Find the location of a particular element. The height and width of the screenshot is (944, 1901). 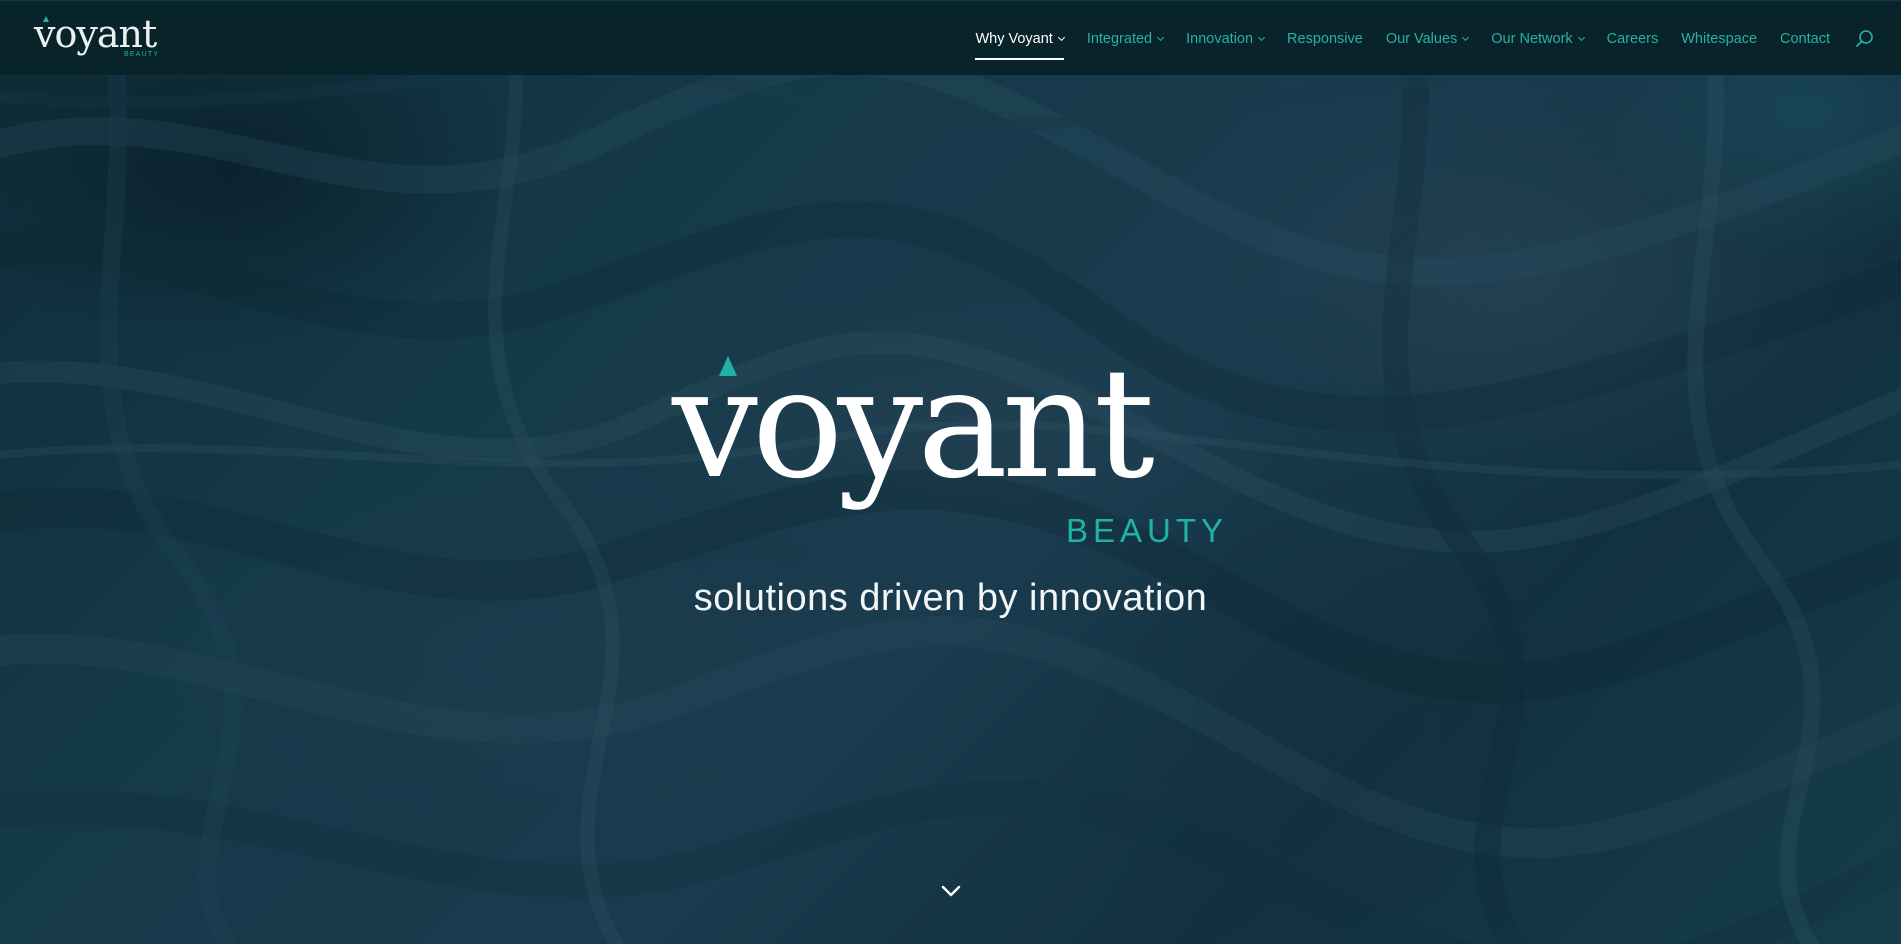

nav-item-label: Integrated is located at coordinates (1119, 38).